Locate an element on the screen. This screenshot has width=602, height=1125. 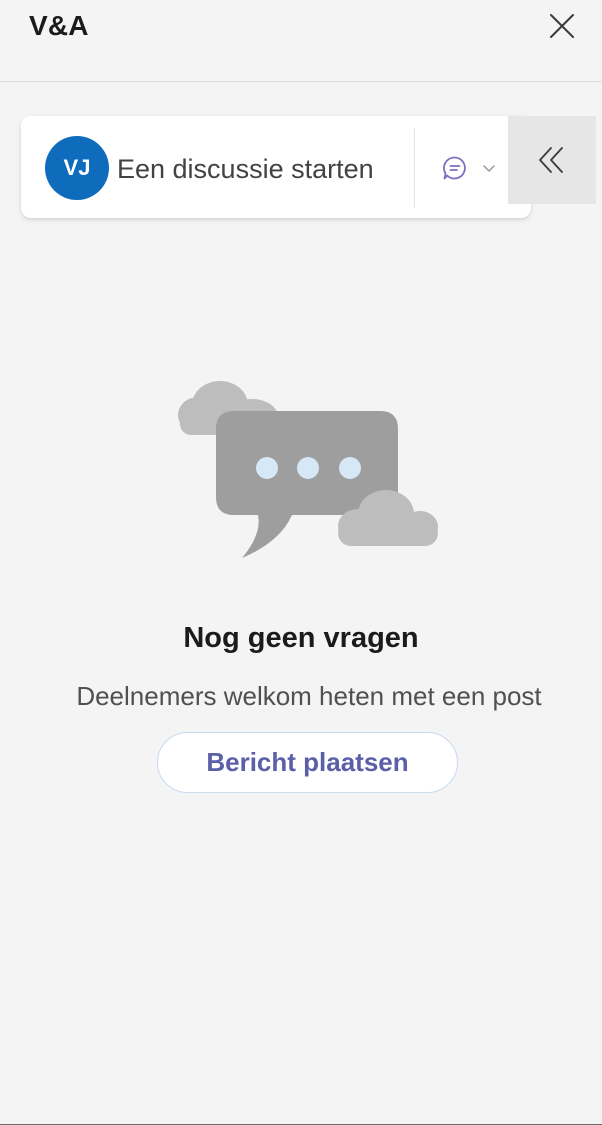
empty-state-title: Nog geen vragen is located at coordinates (301, 638).